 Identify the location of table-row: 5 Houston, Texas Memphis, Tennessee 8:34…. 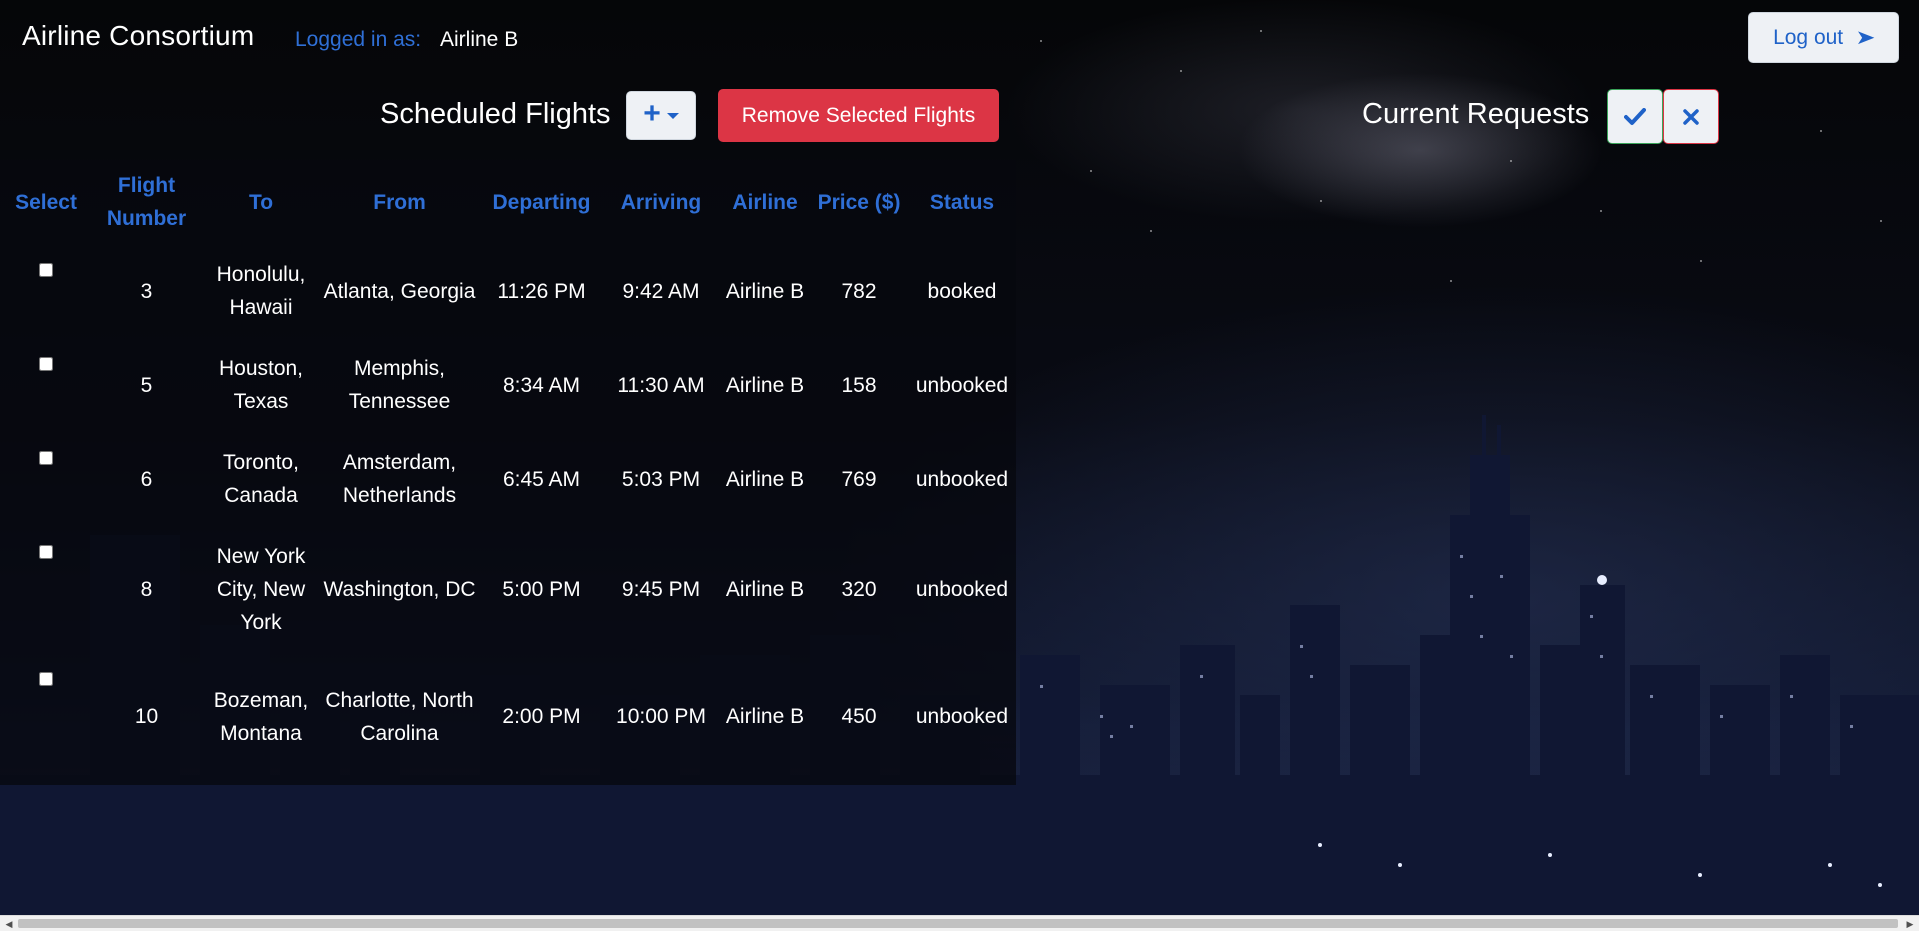
(509, 385).